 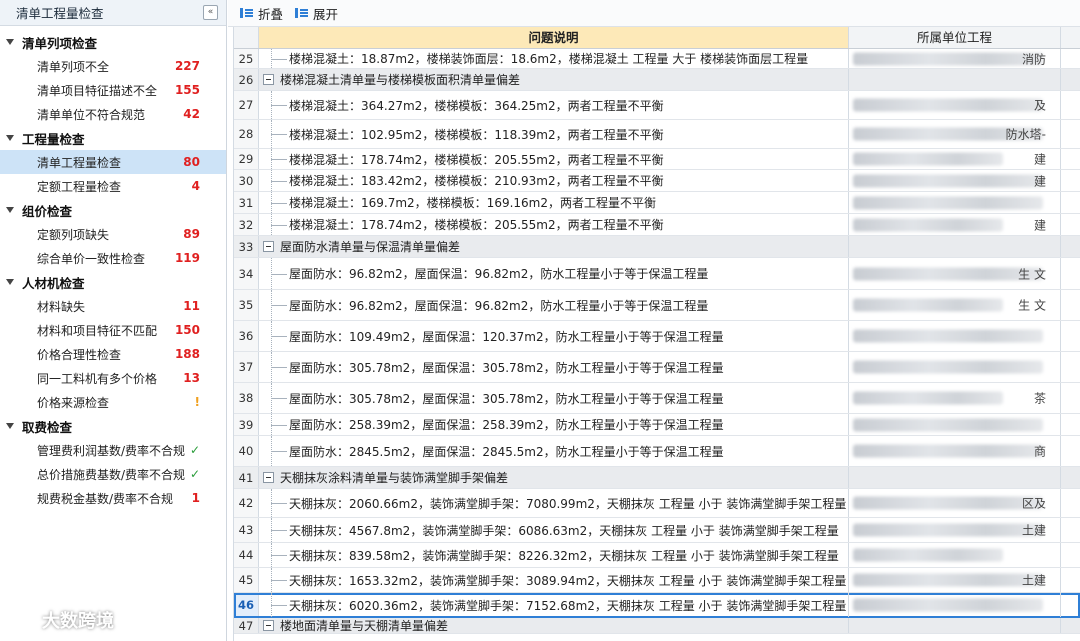 I want to click on unit-cell: 区及, so click(x=955, y=503).